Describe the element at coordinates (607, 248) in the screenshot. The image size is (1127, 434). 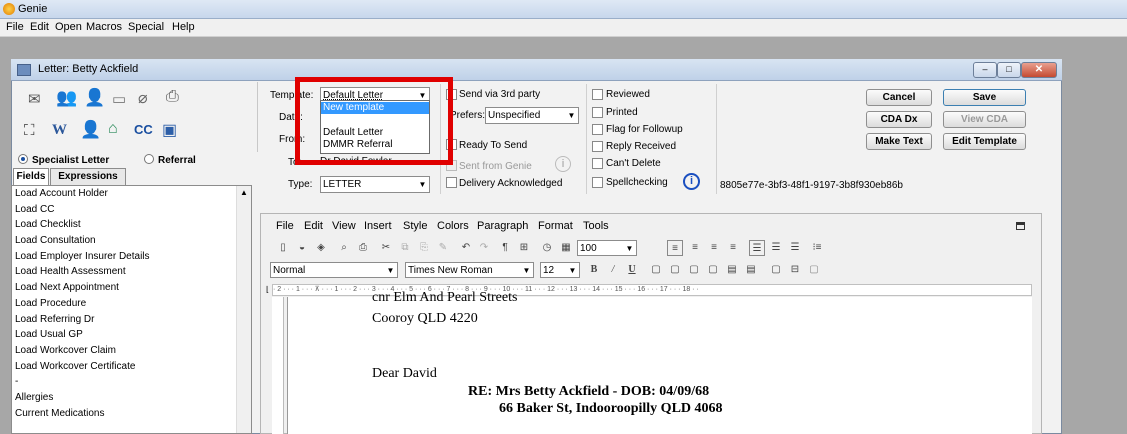
I see `zoom-select: 100 ▼` at that location.